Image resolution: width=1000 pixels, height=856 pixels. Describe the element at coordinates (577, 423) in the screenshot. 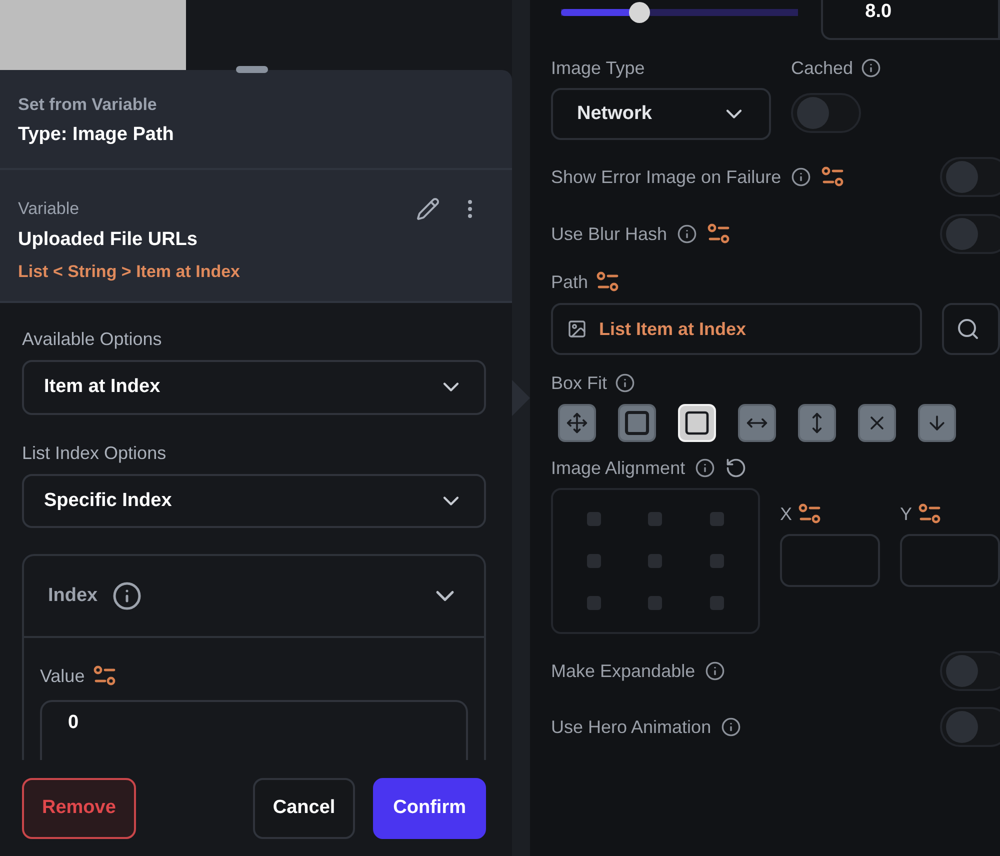

I see `move-arrows-icon` at that location.